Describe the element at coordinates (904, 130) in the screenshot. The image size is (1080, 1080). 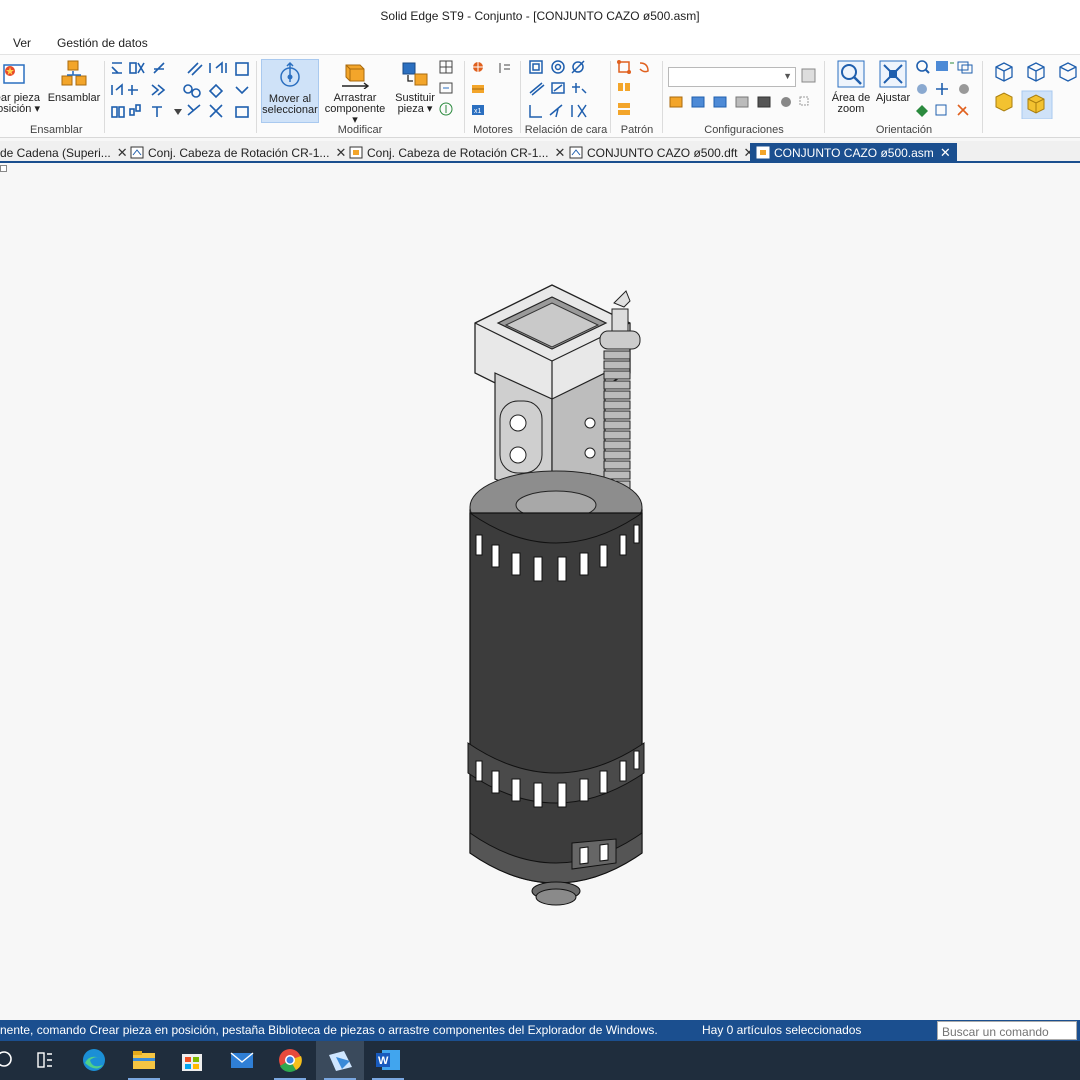
I see `group-orientacion-label: Orientación` at that location.